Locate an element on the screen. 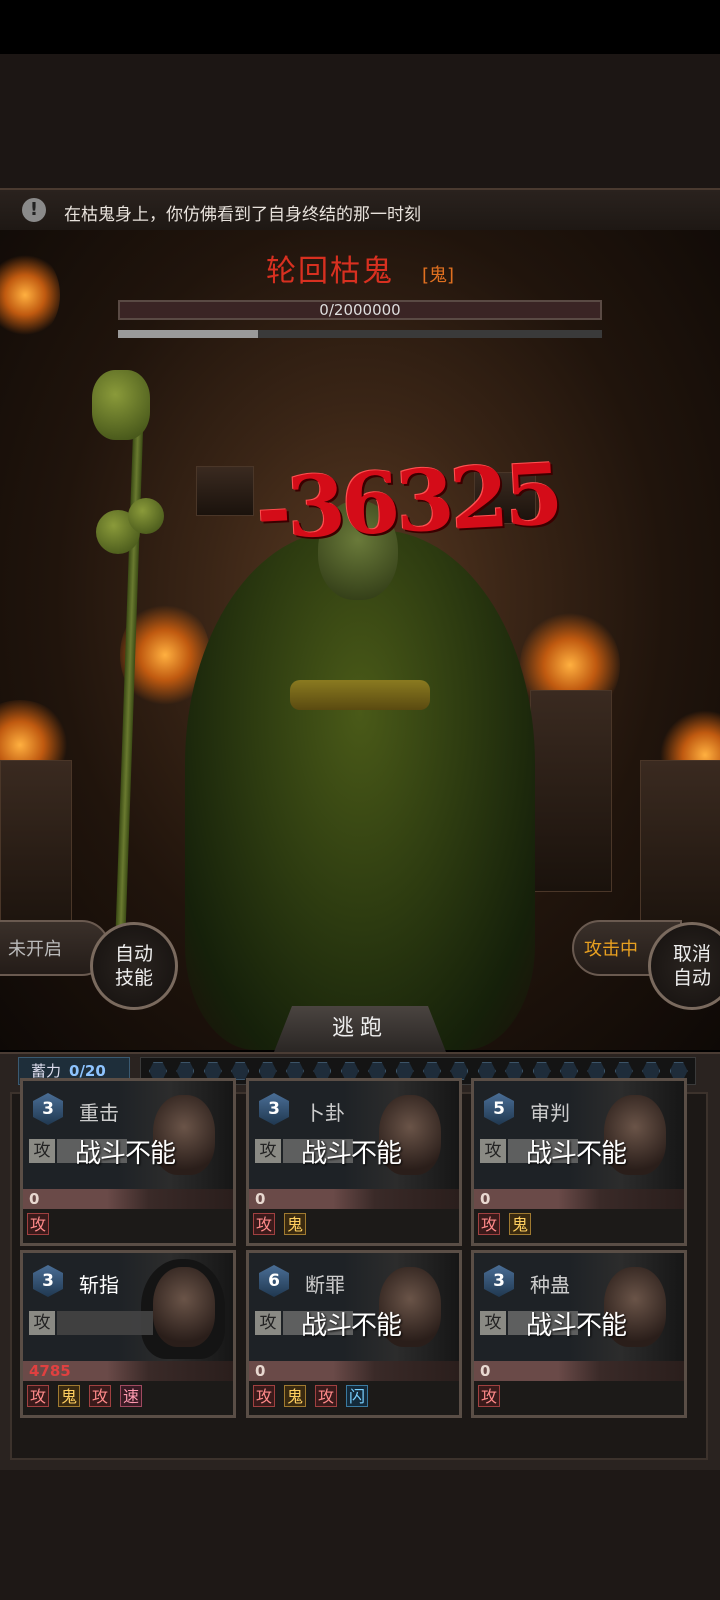 The width and height of the screenshot is (720, 1600). pillar-left is located at coordinates (36, 851).